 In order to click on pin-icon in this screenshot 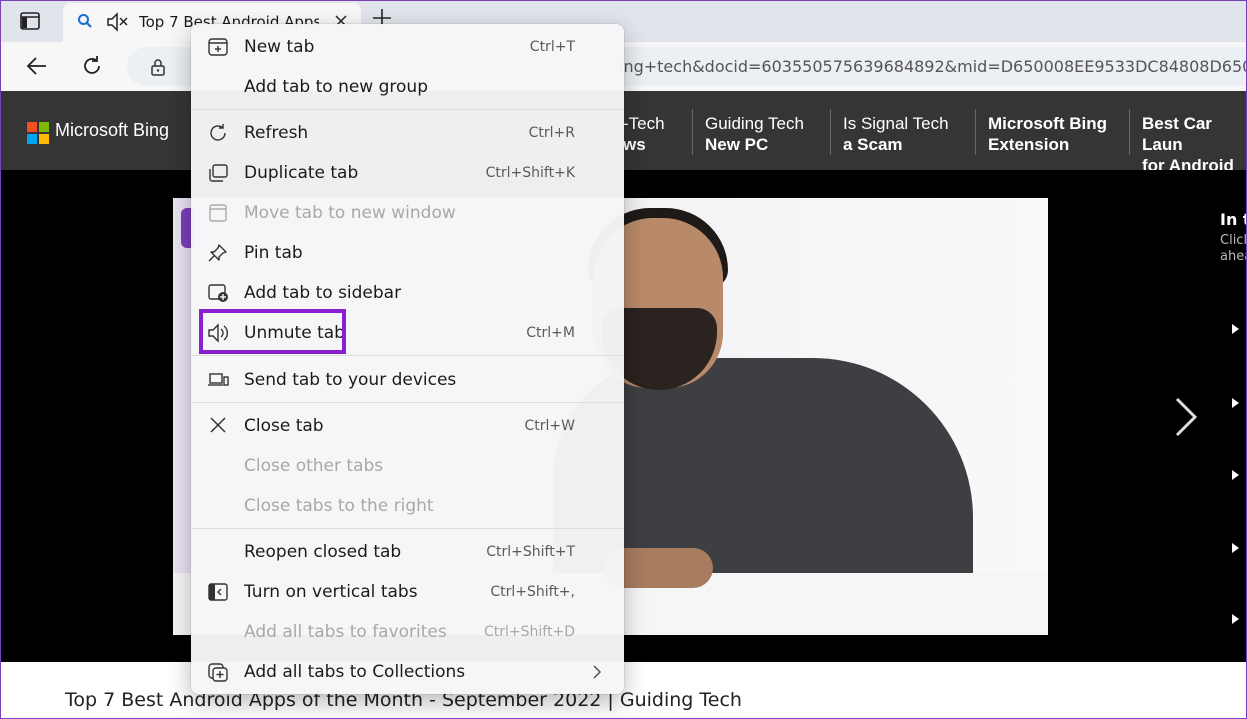, I will do `click(218, 253)`.